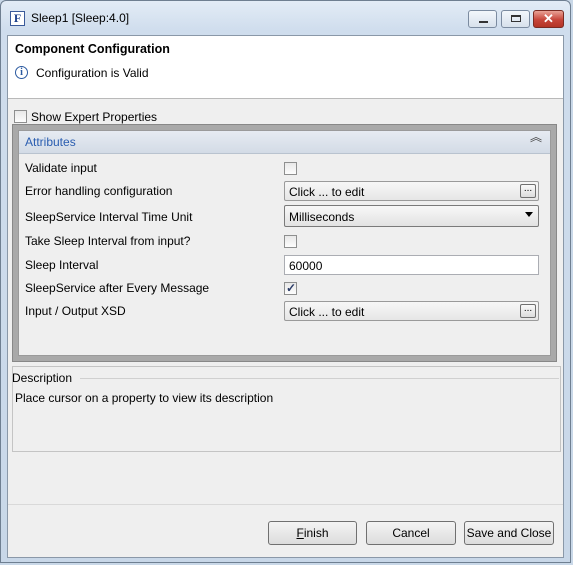  What do you see at coordinates (75, 311) in the screenshot?
I see `io-xsd-label: Input / Output XSD` at bounding box center [75, 311].